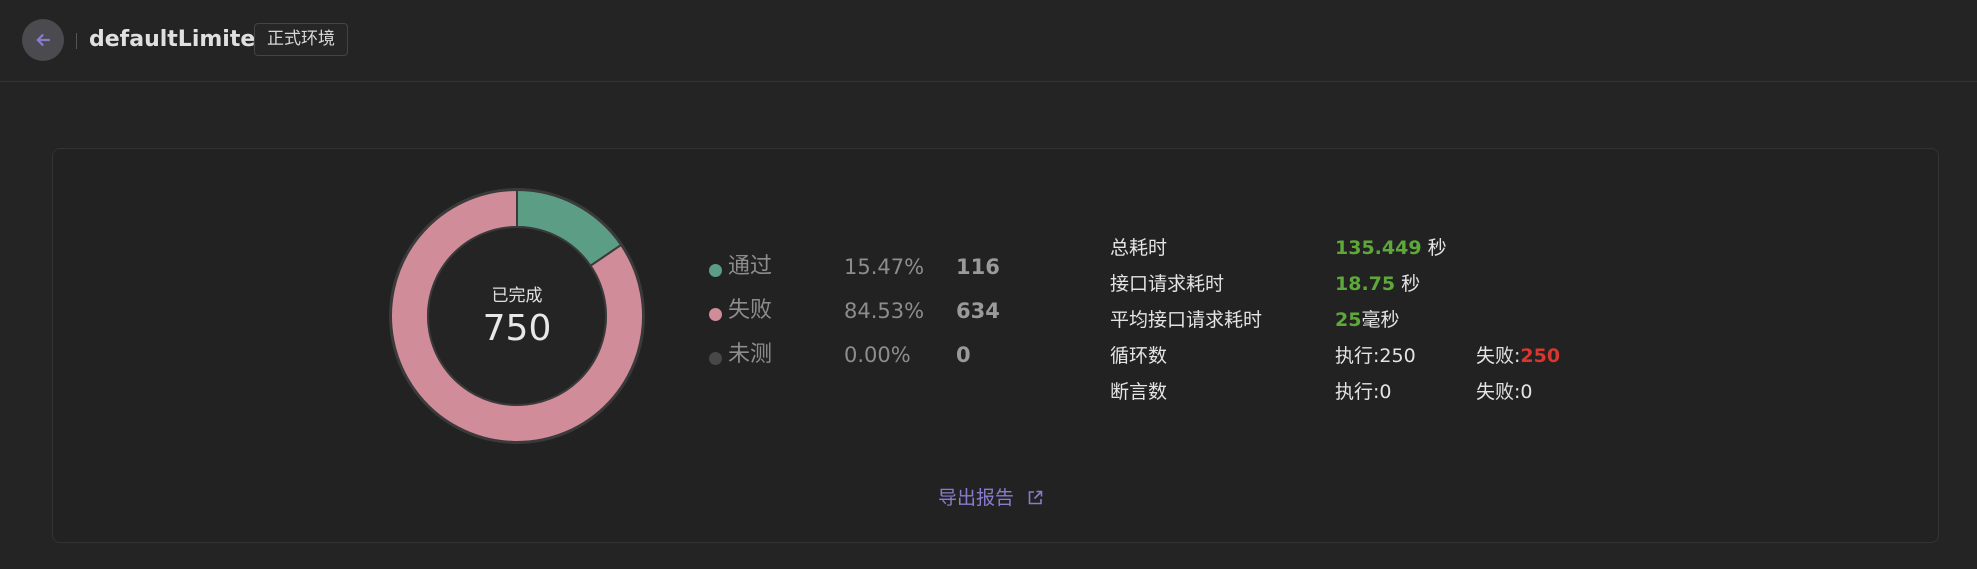  What do you see at coordinates (750, 310) in the screenshot?
I see `legend-name: 失败` at bounding box center [750, 310].